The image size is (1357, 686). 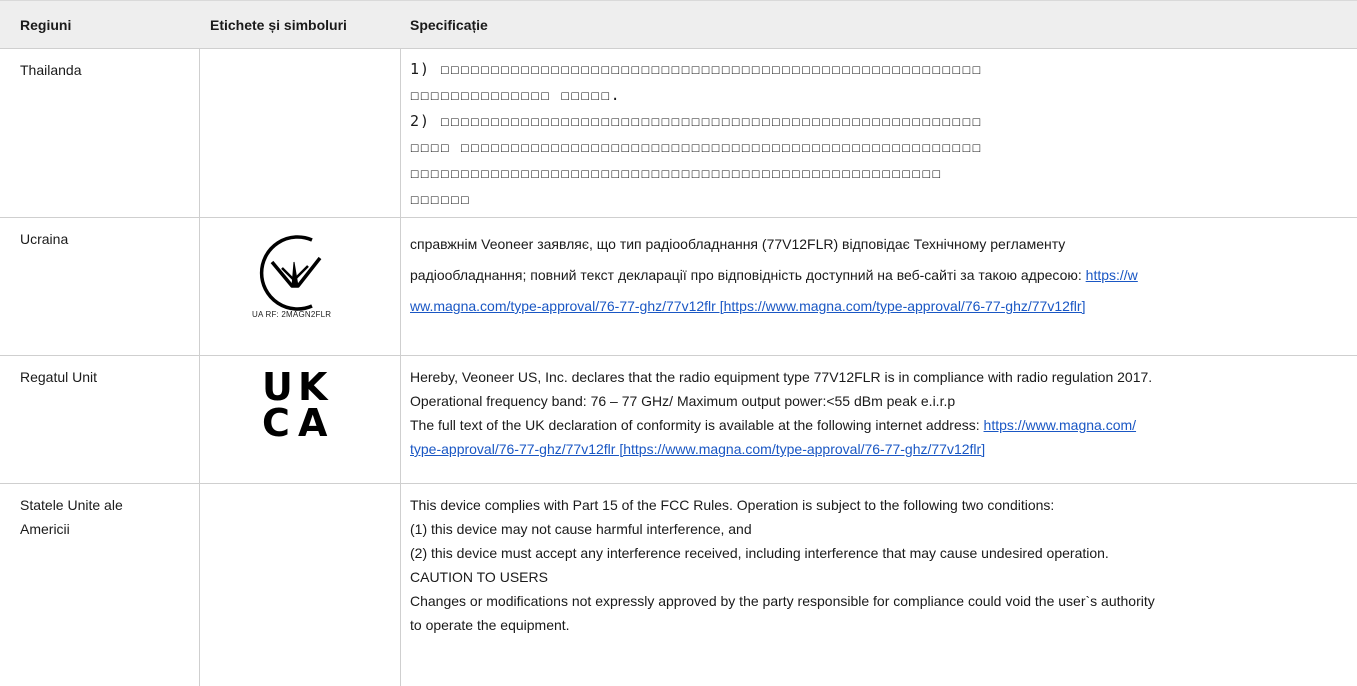 I want to click on spec-line: ☐☐☐☐☐☐☐☐☐☐☐☐☐☐ ☐☐☐☐☐., so click(x=515, y=95).